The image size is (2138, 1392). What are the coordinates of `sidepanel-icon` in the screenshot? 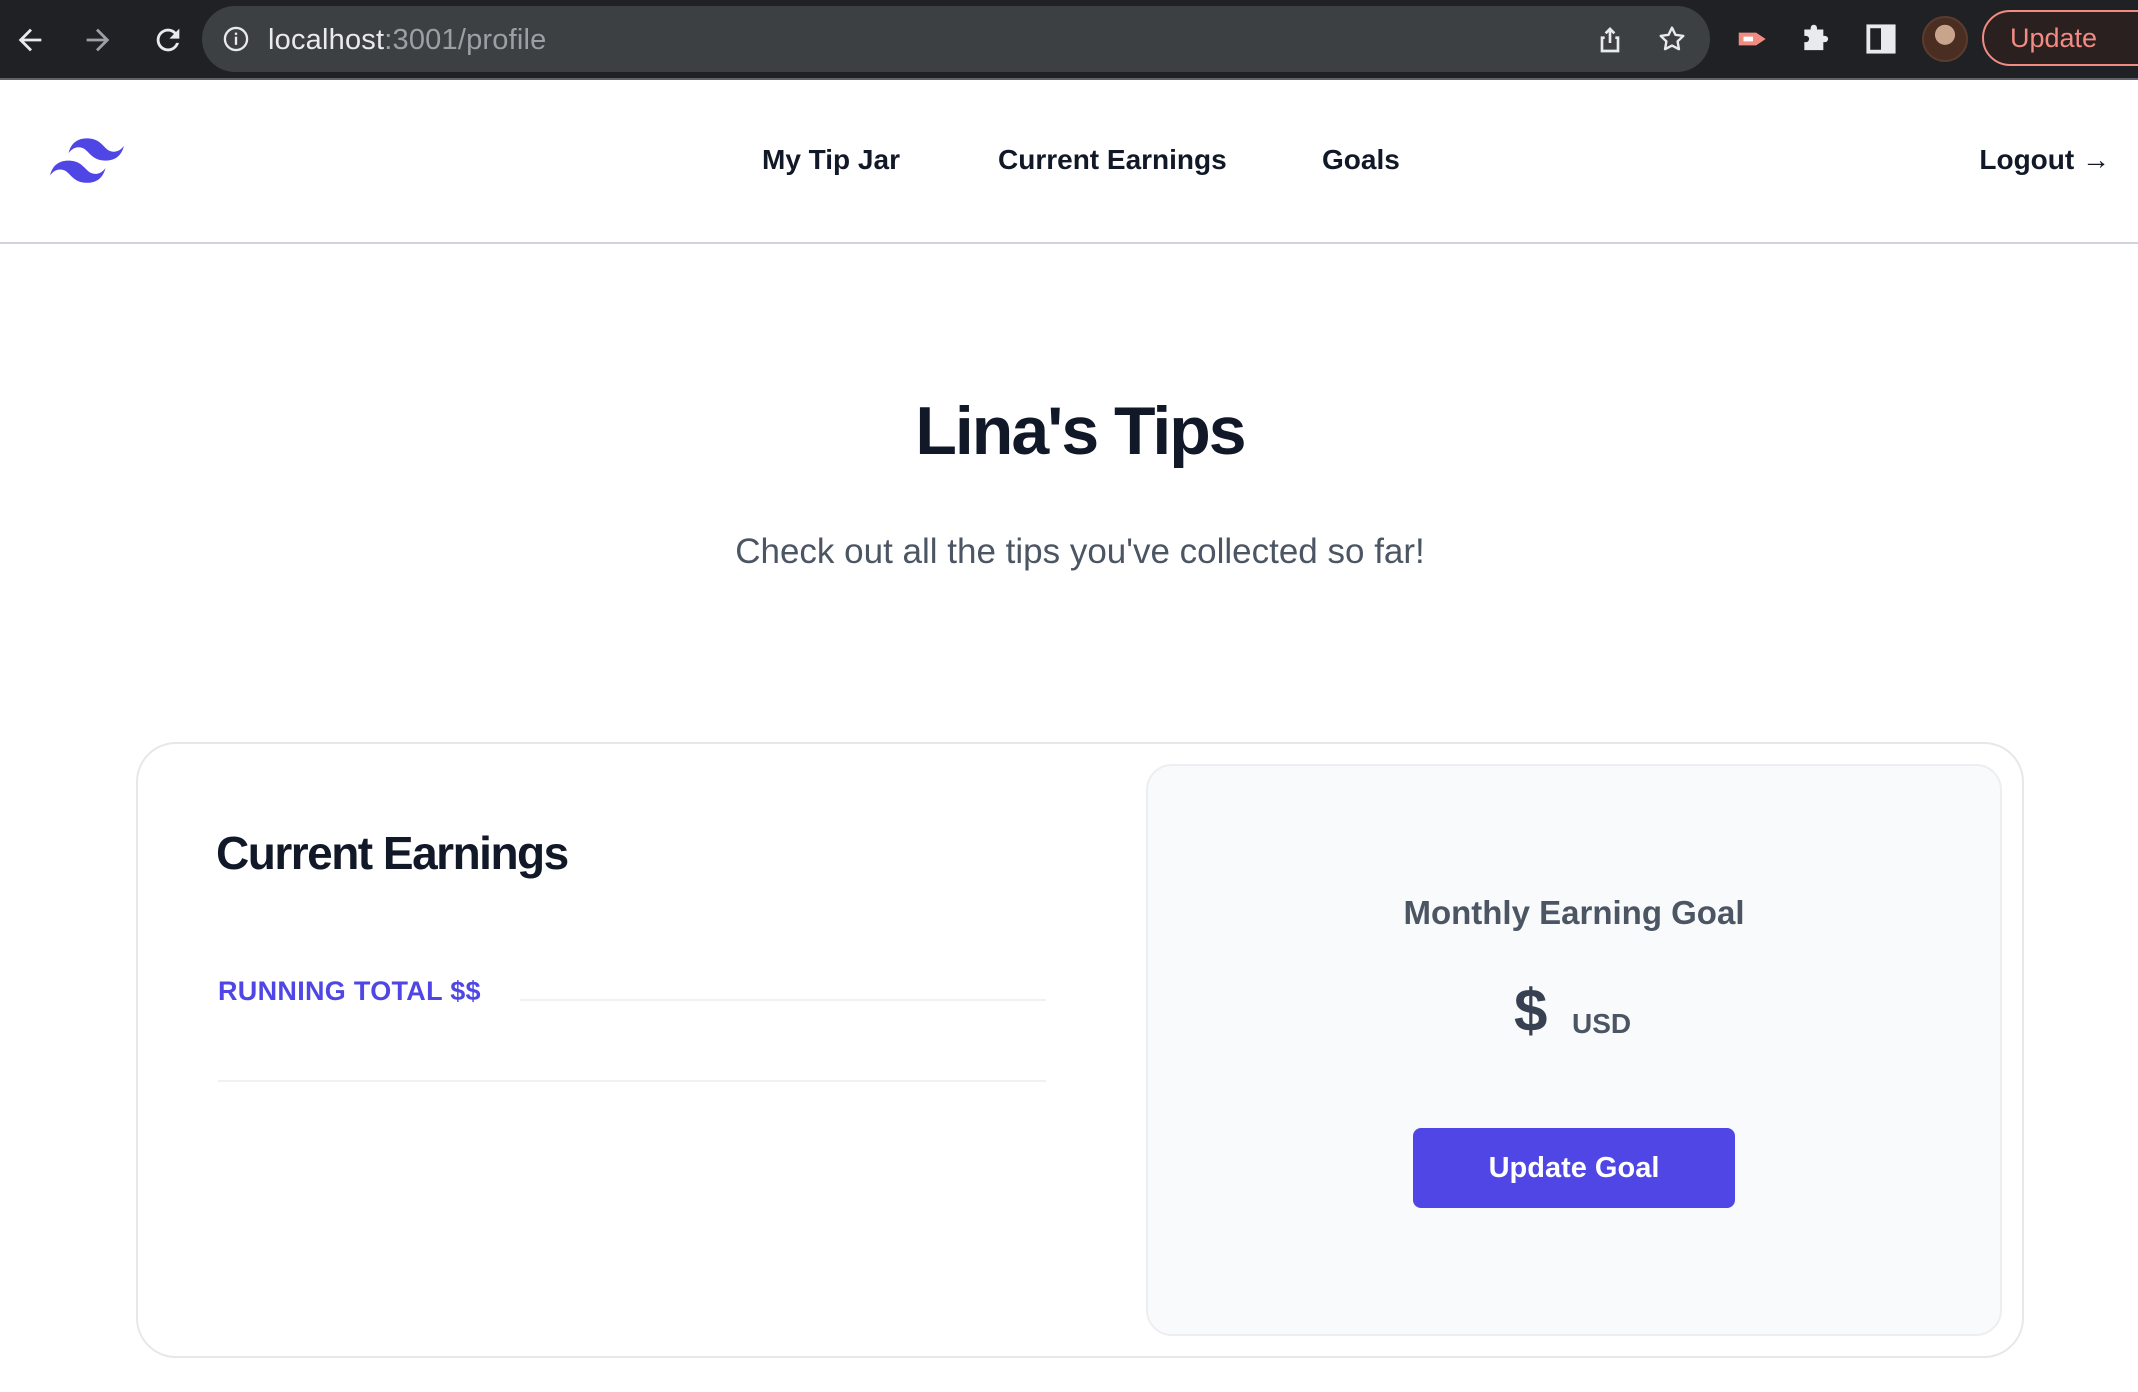 It's located at (1881, 39).